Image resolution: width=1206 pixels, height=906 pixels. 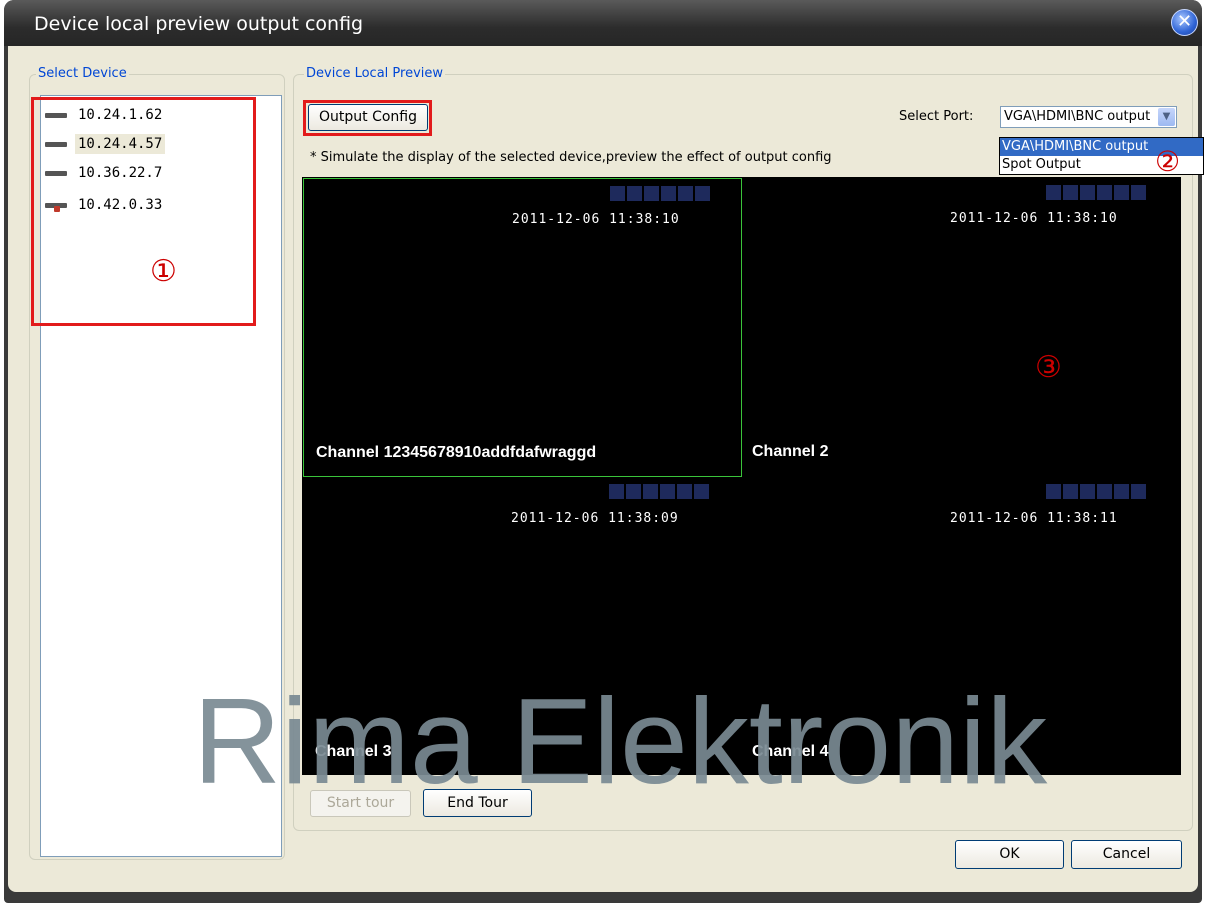 What do you see at coordinates (620, 741) in the screenshot?
I see `watermark-text: Rima Elektronik` at bounding box center [620, 741].